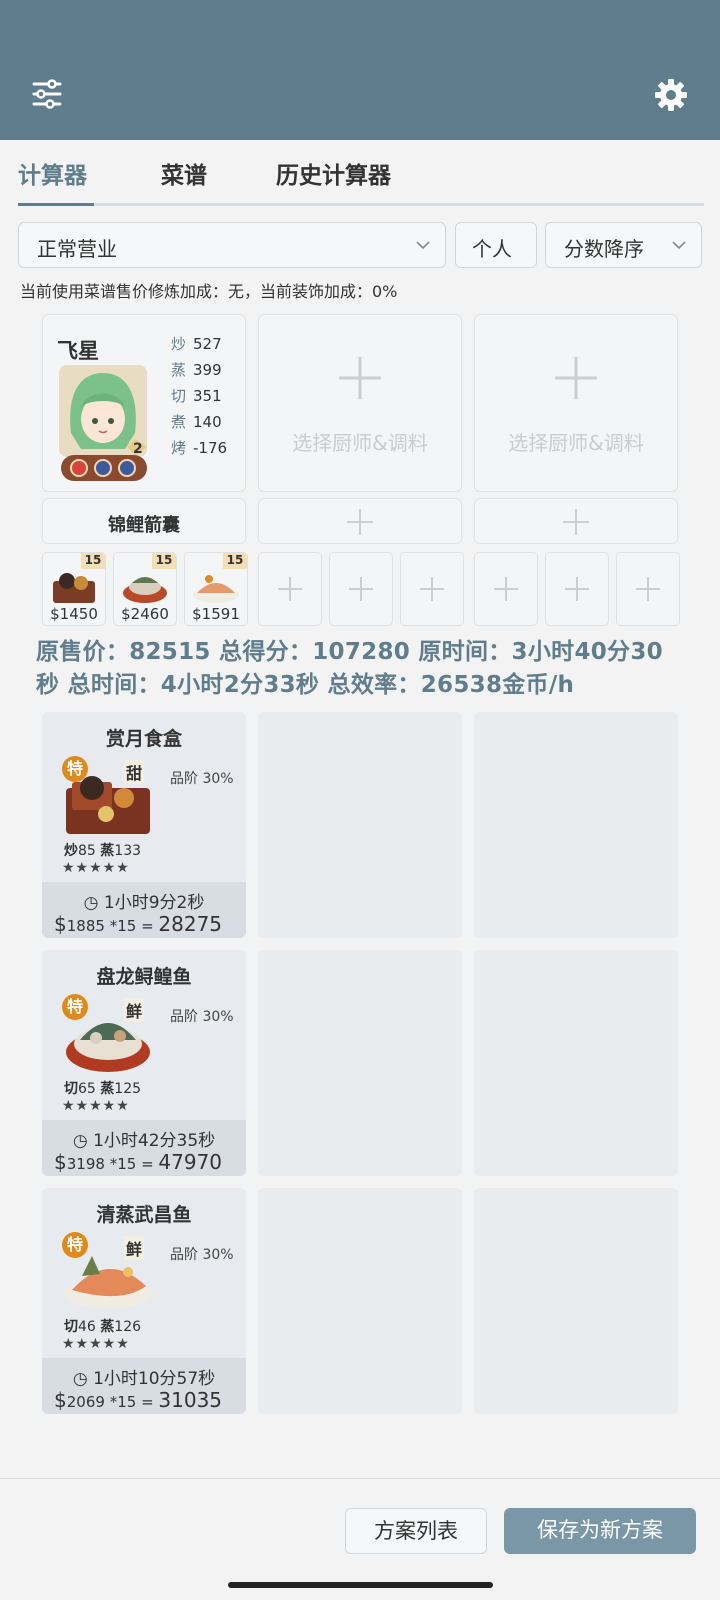 Image resolution: width=720 pixels, height=1600 pixels. I want to click on stat-row: 切 351, so click(199, 396).